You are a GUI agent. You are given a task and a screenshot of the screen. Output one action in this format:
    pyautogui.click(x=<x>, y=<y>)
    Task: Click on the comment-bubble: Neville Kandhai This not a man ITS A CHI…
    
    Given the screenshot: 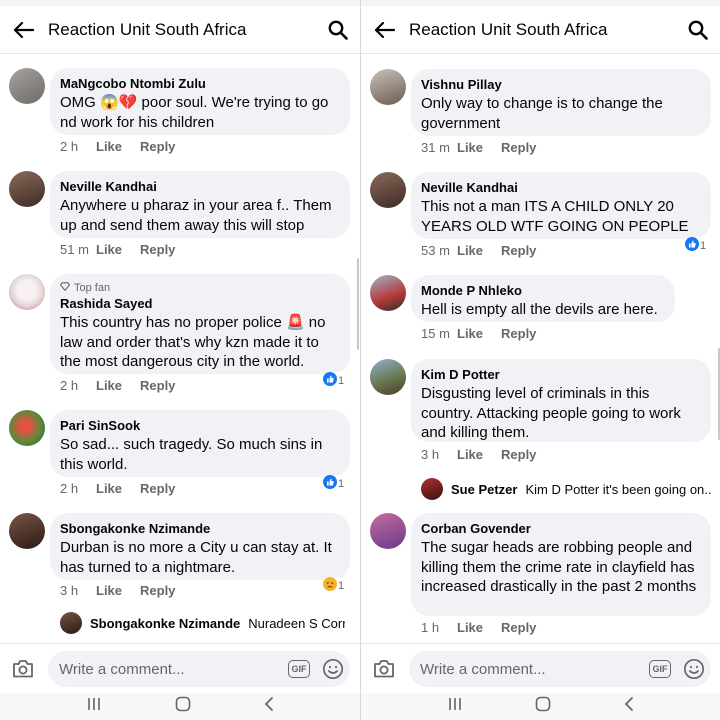 What is the action you would take?
    pyautogui.click(x=561, y=205)
    